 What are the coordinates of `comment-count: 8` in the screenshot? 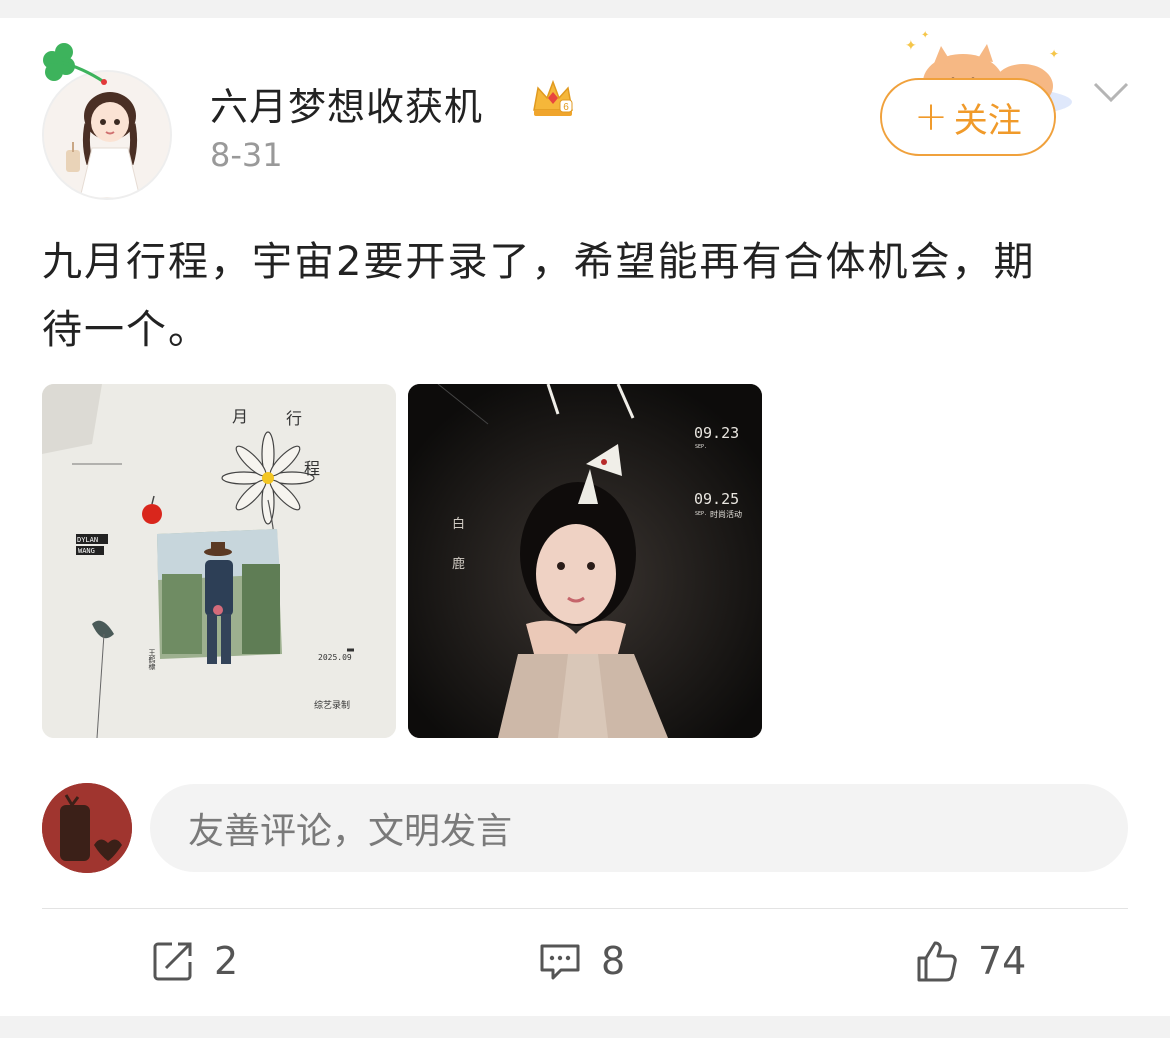 It's located at (613, 961).